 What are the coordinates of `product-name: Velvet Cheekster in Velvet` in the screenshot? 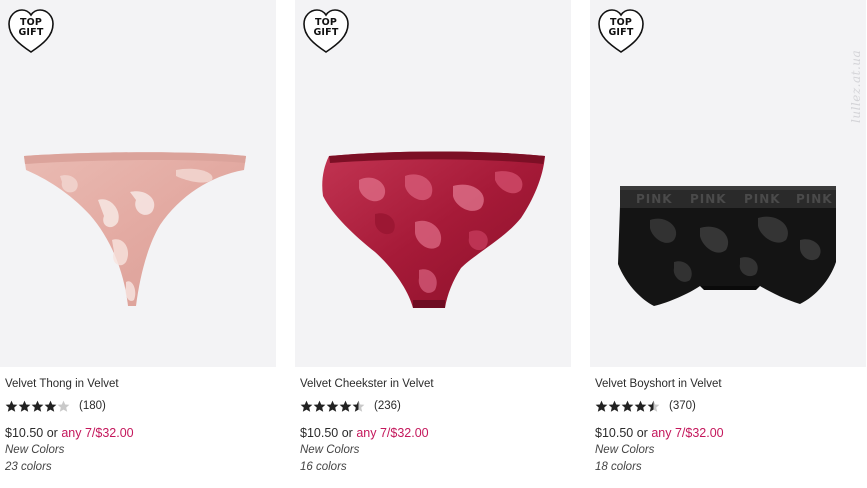 It's located at (367, 384).